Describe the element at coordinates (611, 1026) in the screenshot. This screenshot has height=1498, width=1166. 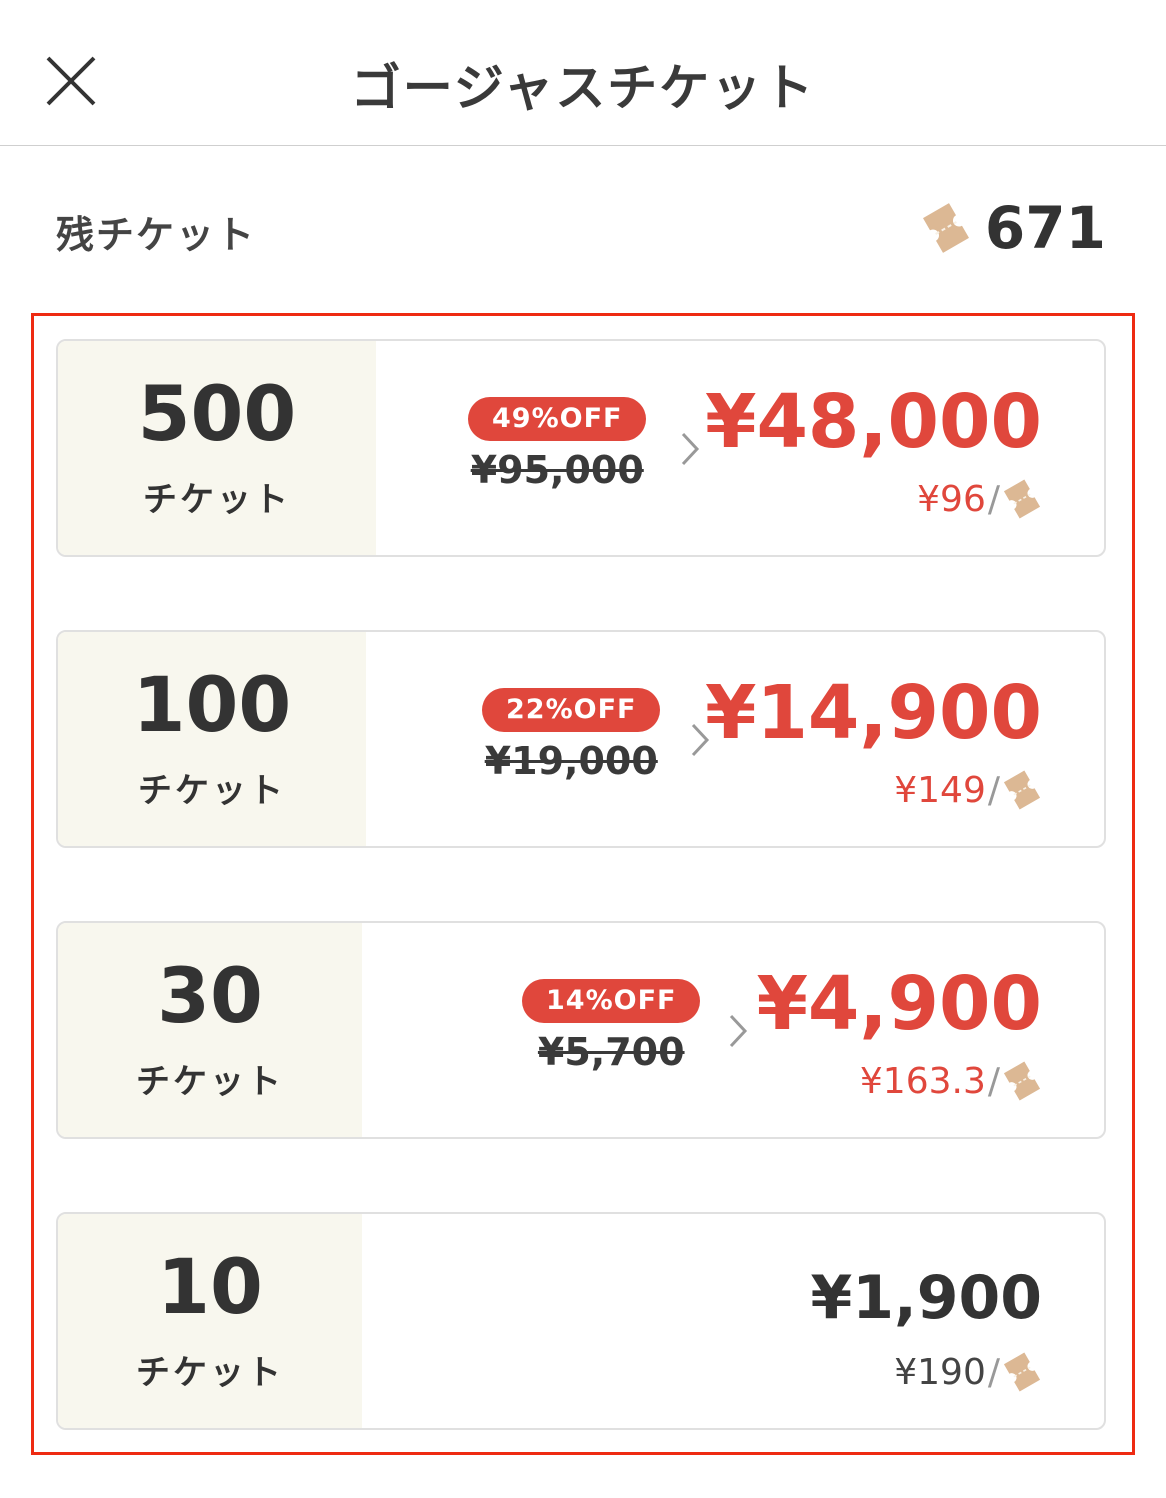
I see `discount-block: 14%OFF ¥5,700` at that location.